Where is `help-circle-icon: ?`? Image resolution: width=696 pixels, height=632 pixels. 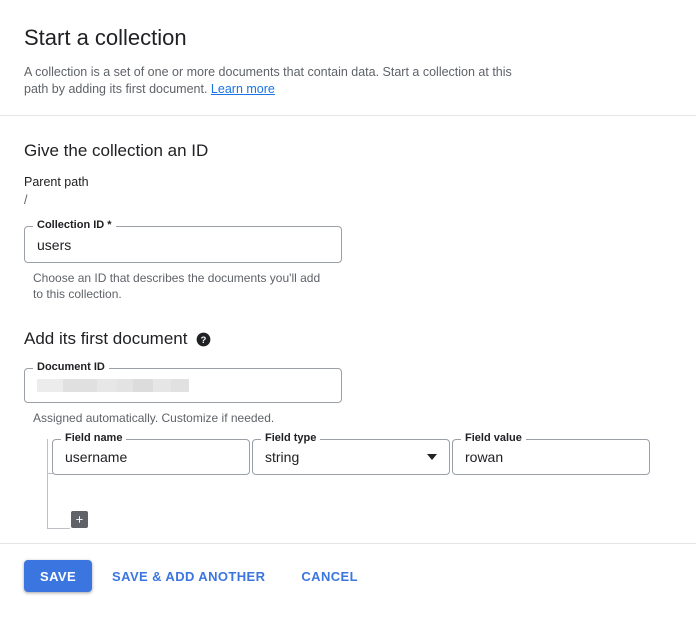
help-circle-icon: ? is located at coordinates (203, 339).